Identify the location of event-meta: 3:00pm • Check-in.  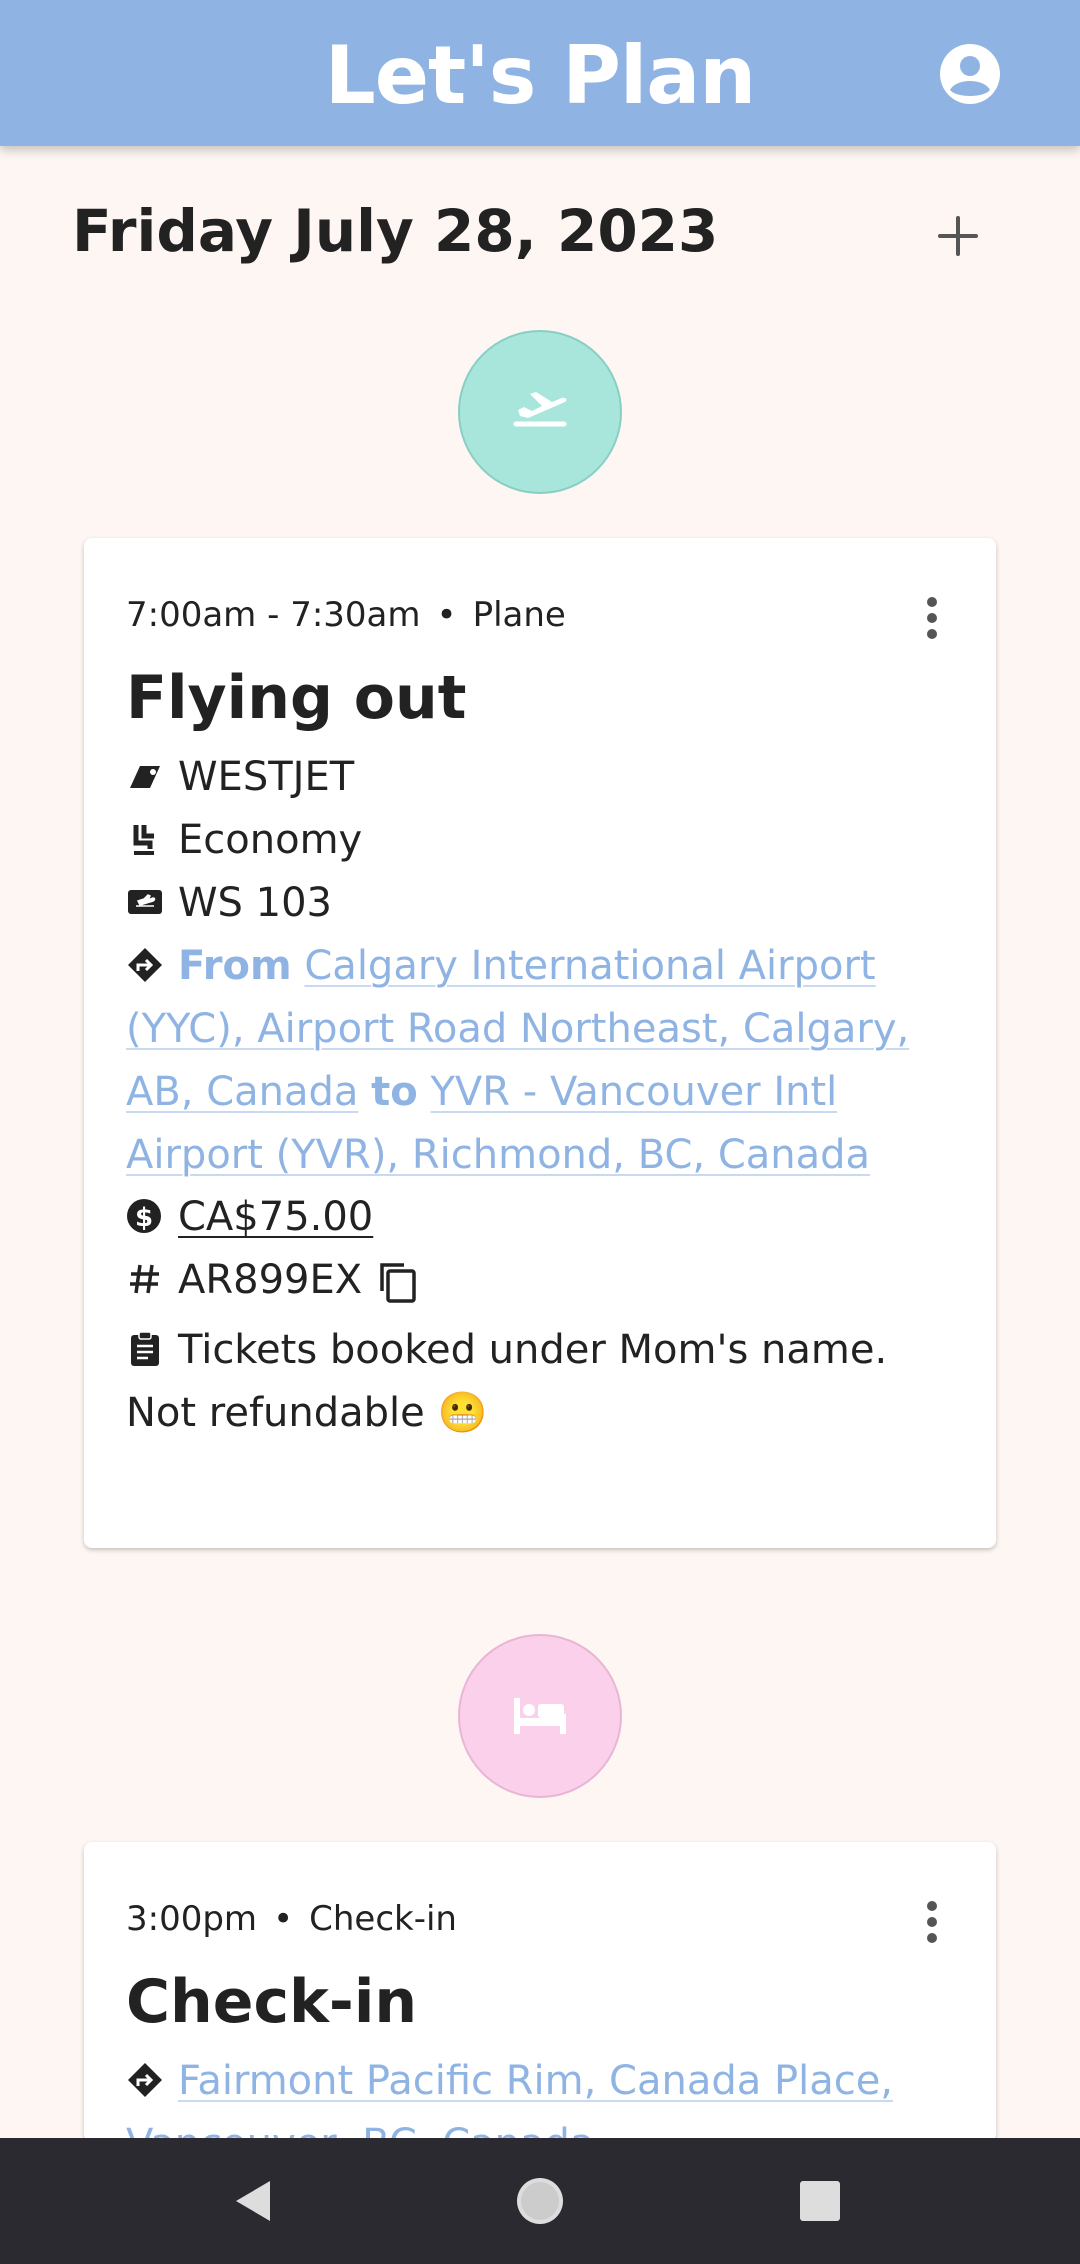
(291, 1919).